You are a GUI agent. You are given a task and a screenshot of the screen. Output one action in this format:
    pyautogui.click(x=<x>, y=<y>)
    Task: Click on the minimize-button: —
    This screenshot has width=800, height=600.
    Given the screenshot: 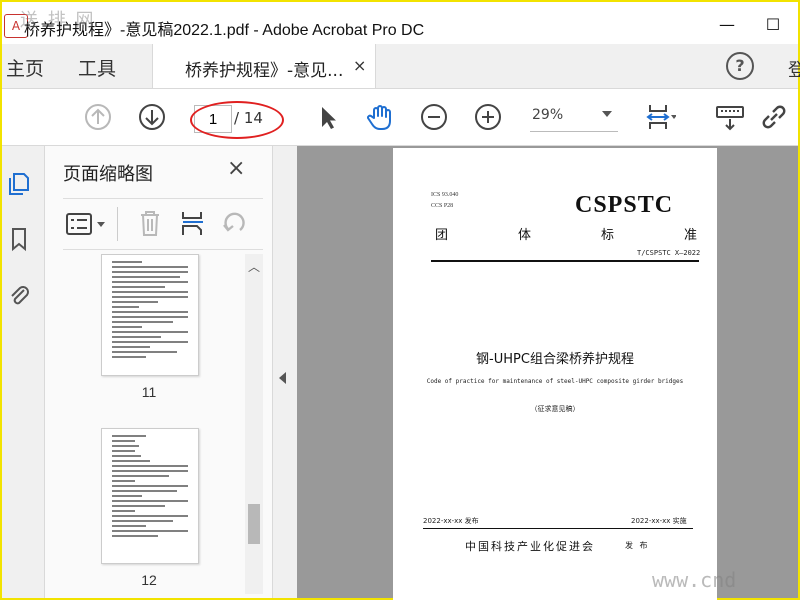 What is the action you would take?
    pyautogui.click(x=727, y=25)
    